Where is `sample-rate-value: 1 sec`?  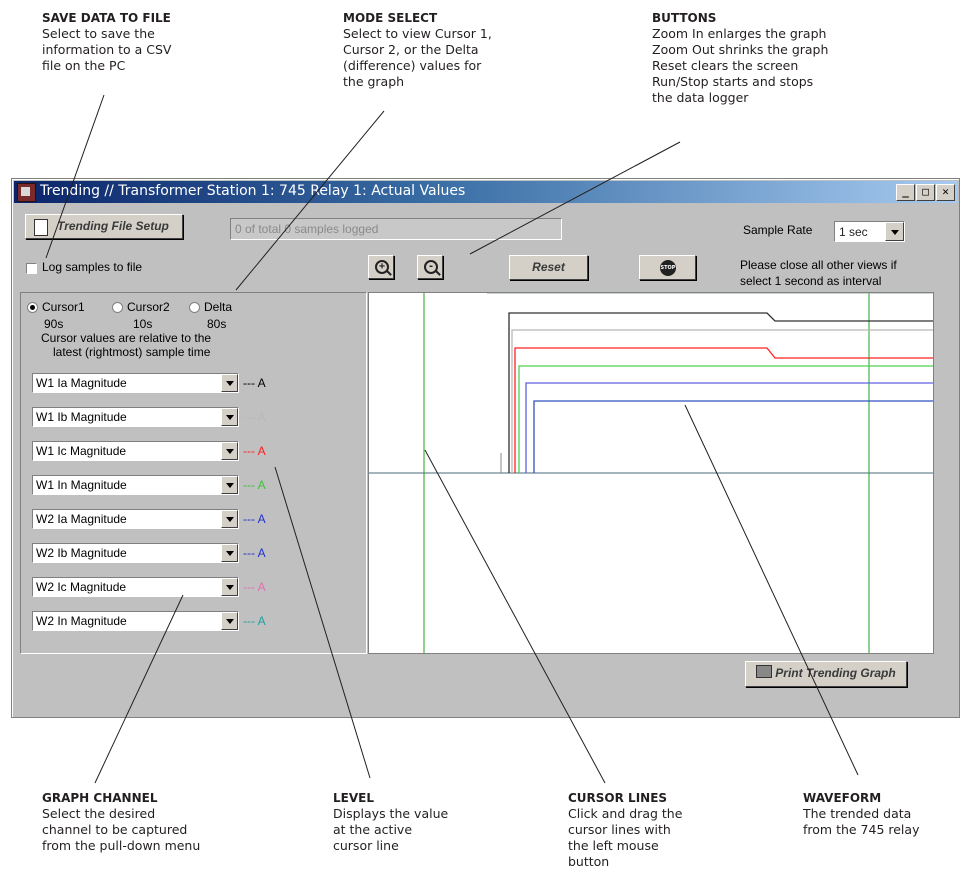 sample-rate-value: 1 sec is located at coordinates (853, 232).